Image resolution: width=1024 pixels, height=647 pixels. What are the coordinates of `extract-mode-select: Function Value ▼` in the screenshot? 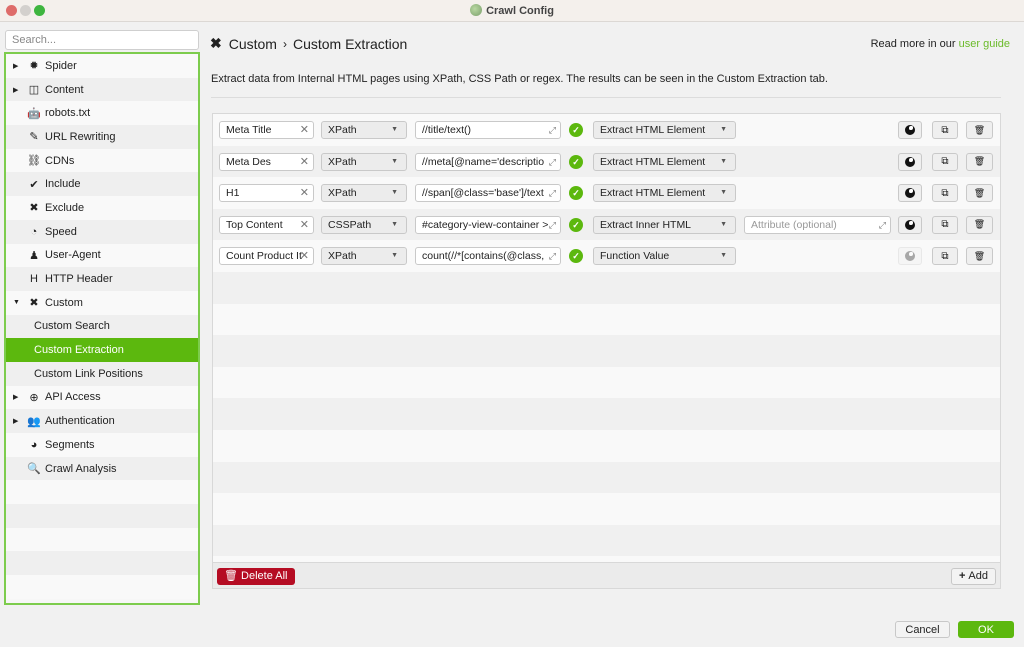 It's located at (664, 256).